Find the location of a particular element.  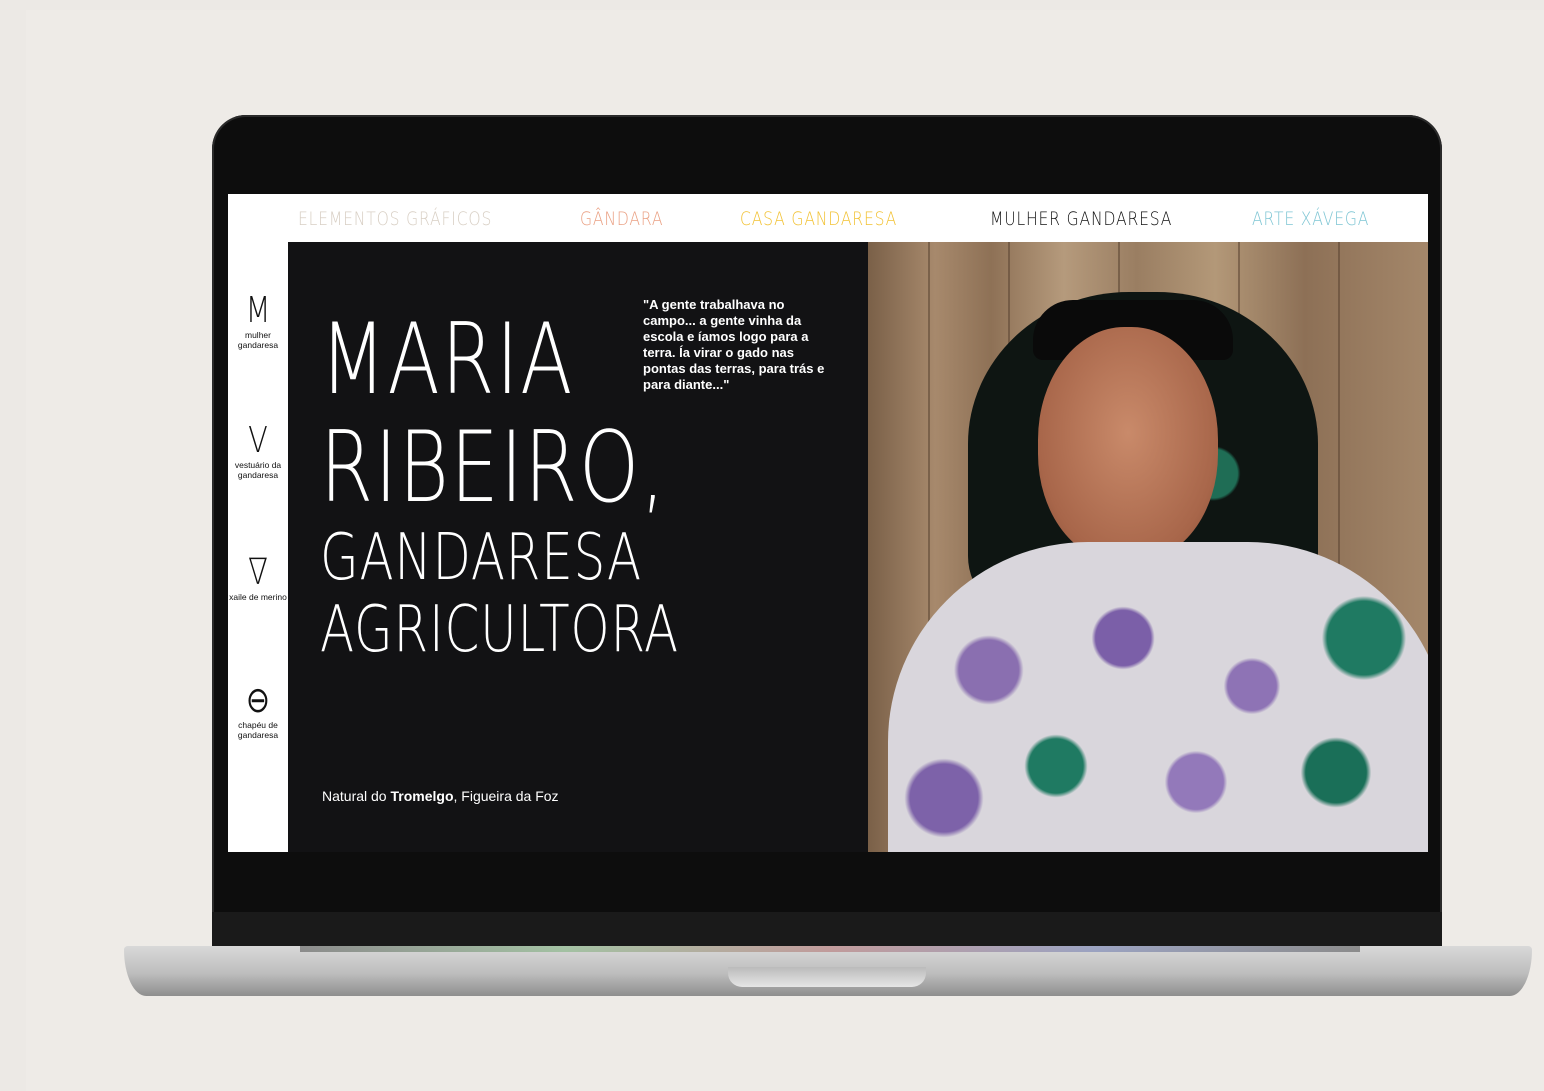

nav-arte-xavega: ARTE XÁVEGA is located at coordinates (1310, 219).